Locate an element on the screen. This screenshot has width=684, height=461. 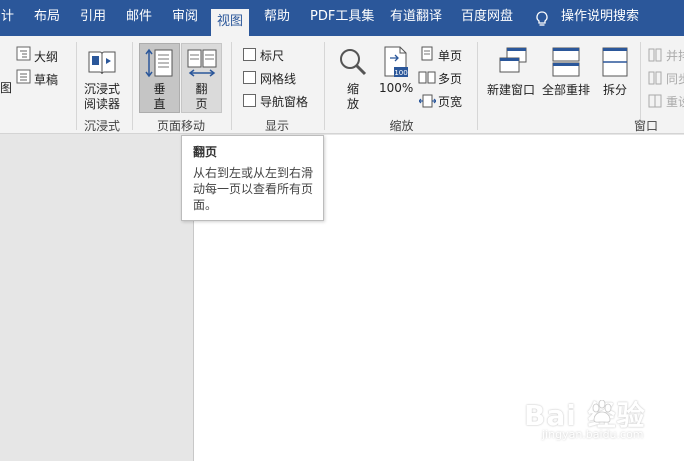
tell-me-search: 操作说明搜索 is located at coordinates (600, 18).